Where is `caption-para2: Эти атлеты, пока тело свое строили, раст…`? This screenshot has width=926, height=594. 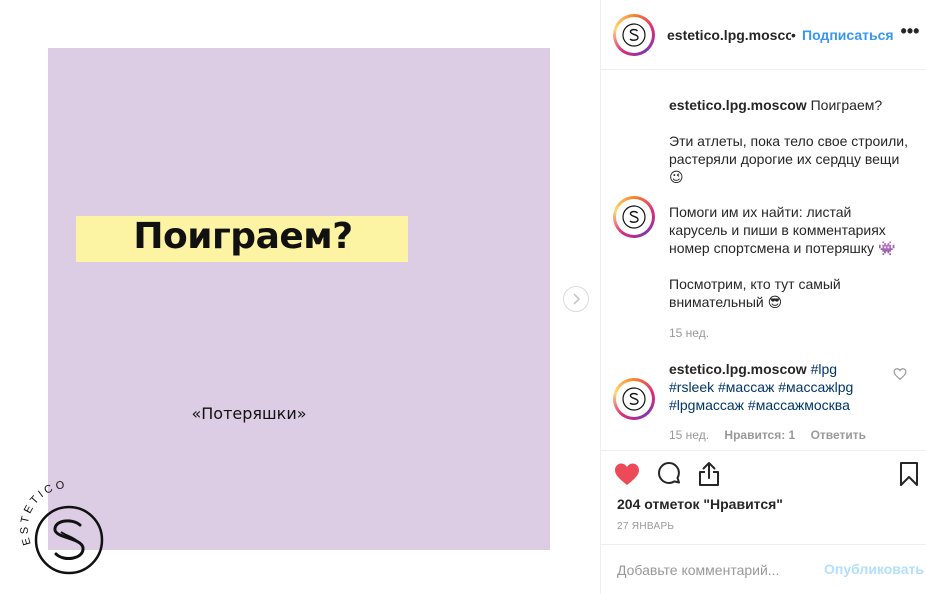
caption-para2: Эти атлеты, пока тело свое строили, раст… is located at coordinates (788, 159).